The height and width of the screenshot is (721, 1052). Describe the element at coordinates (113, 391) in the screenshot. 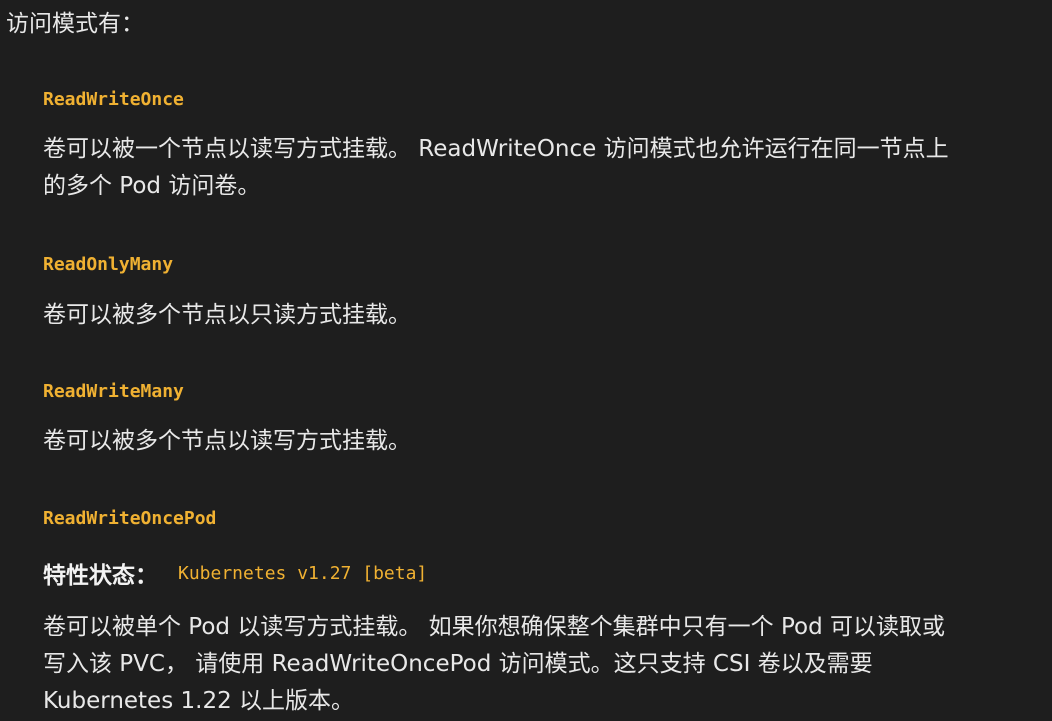

I see `term-readwritemany: ReadWriteMany` at that location.